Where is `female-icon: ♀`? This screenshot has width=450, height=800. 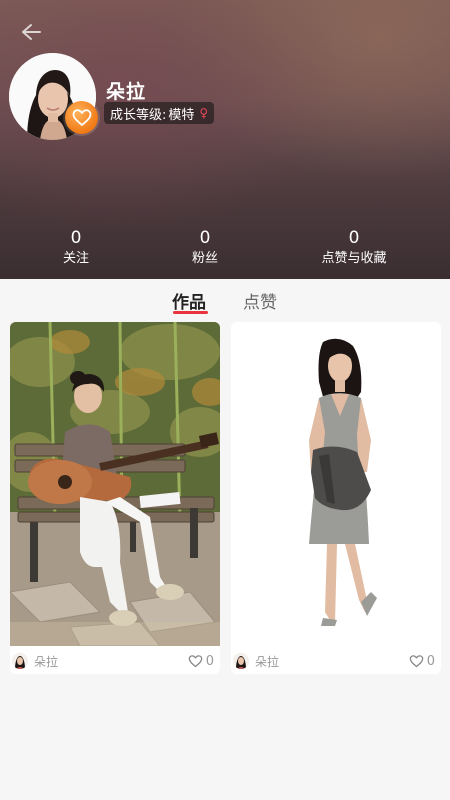 female-icon: ♀ is located at coordinates (204, 113).